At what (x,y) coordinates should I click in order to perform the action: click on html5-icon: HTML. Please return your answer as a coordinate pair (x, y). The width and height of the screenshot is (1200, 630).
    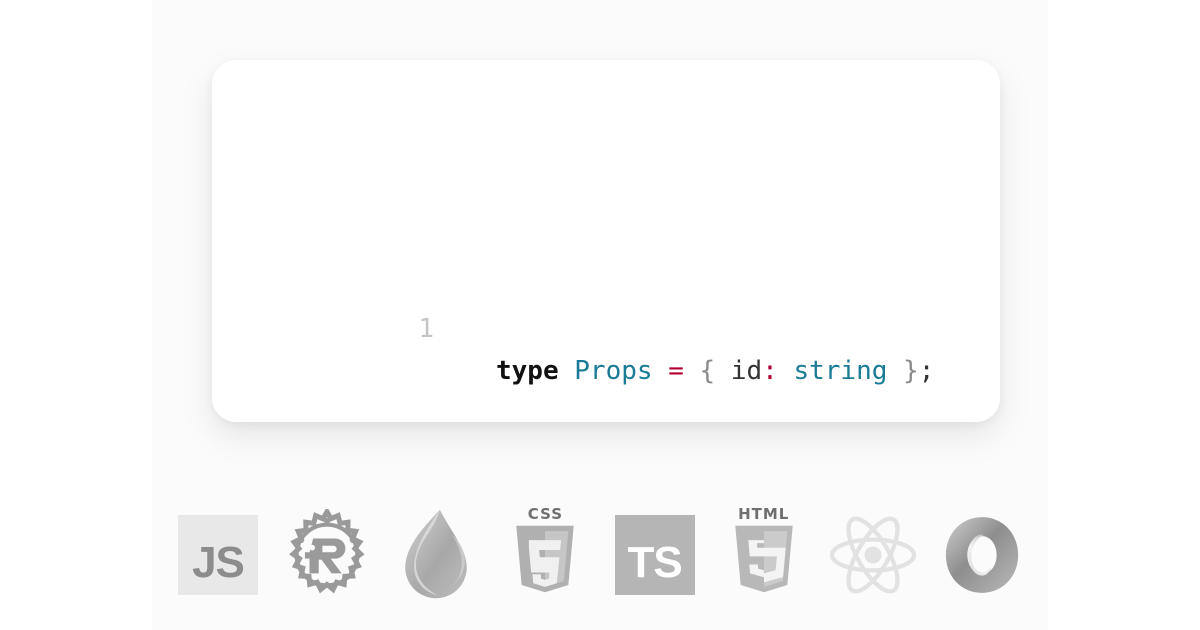
    Looking at the image, I should click on (764, 555).